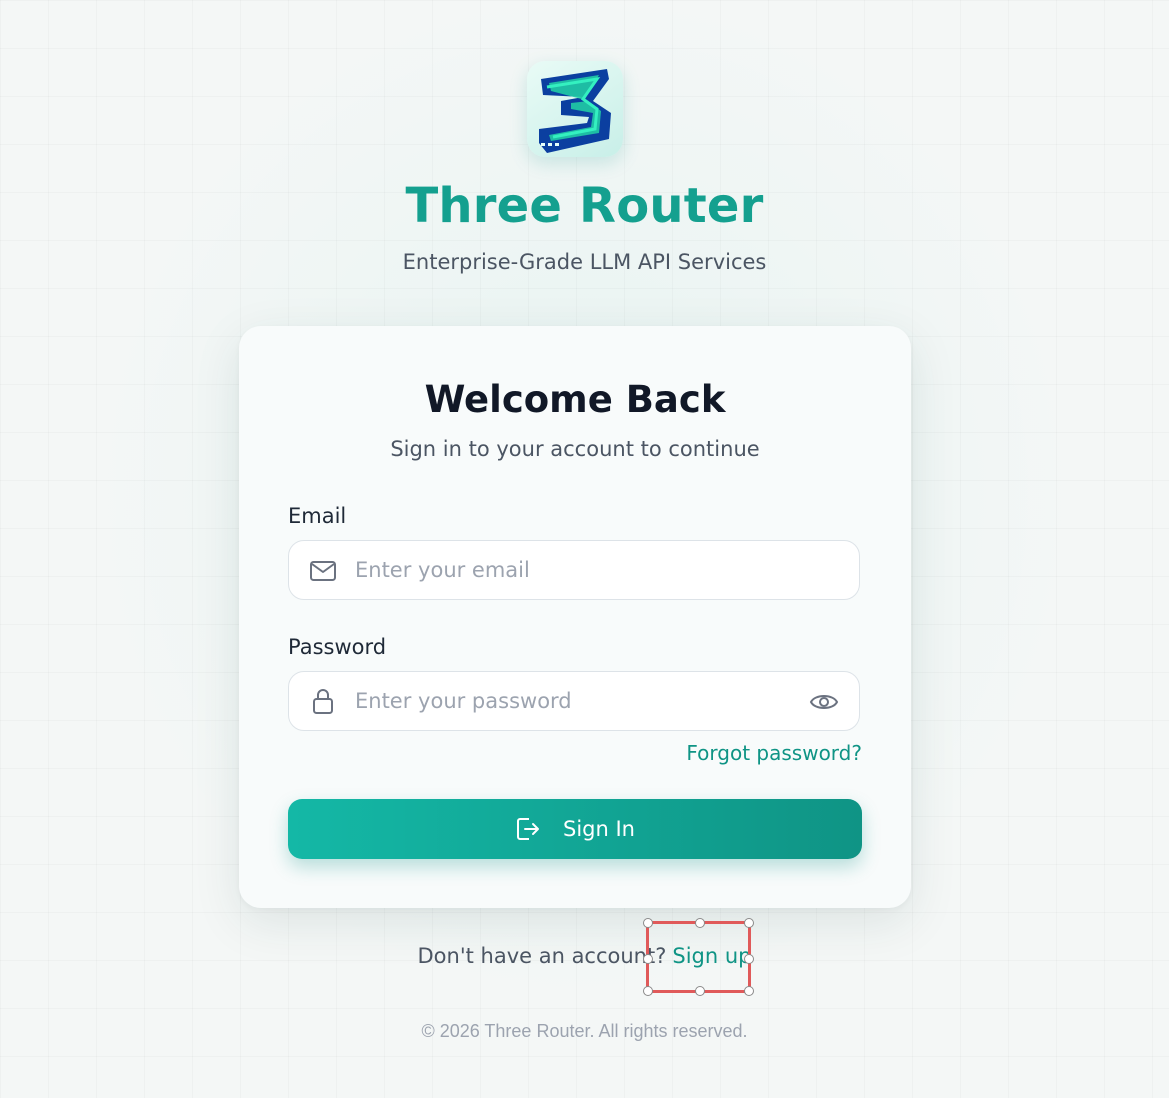 The width and height of the screenshot is (1169, 1098). I want to click on forgot-password-link: Forgot password?, so click(774, 753).